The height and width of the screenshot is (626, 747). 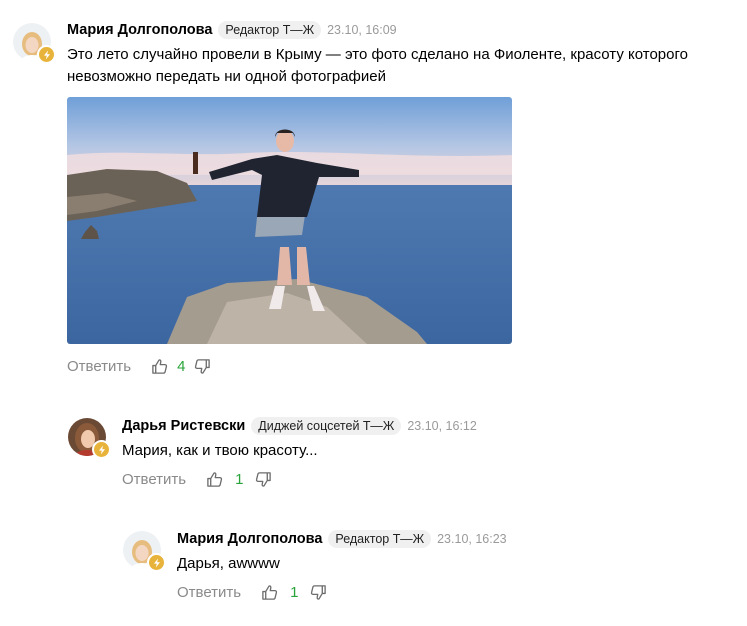 I want to click on timestamp: 23.10, 16:09, so click(x=362, y=30).